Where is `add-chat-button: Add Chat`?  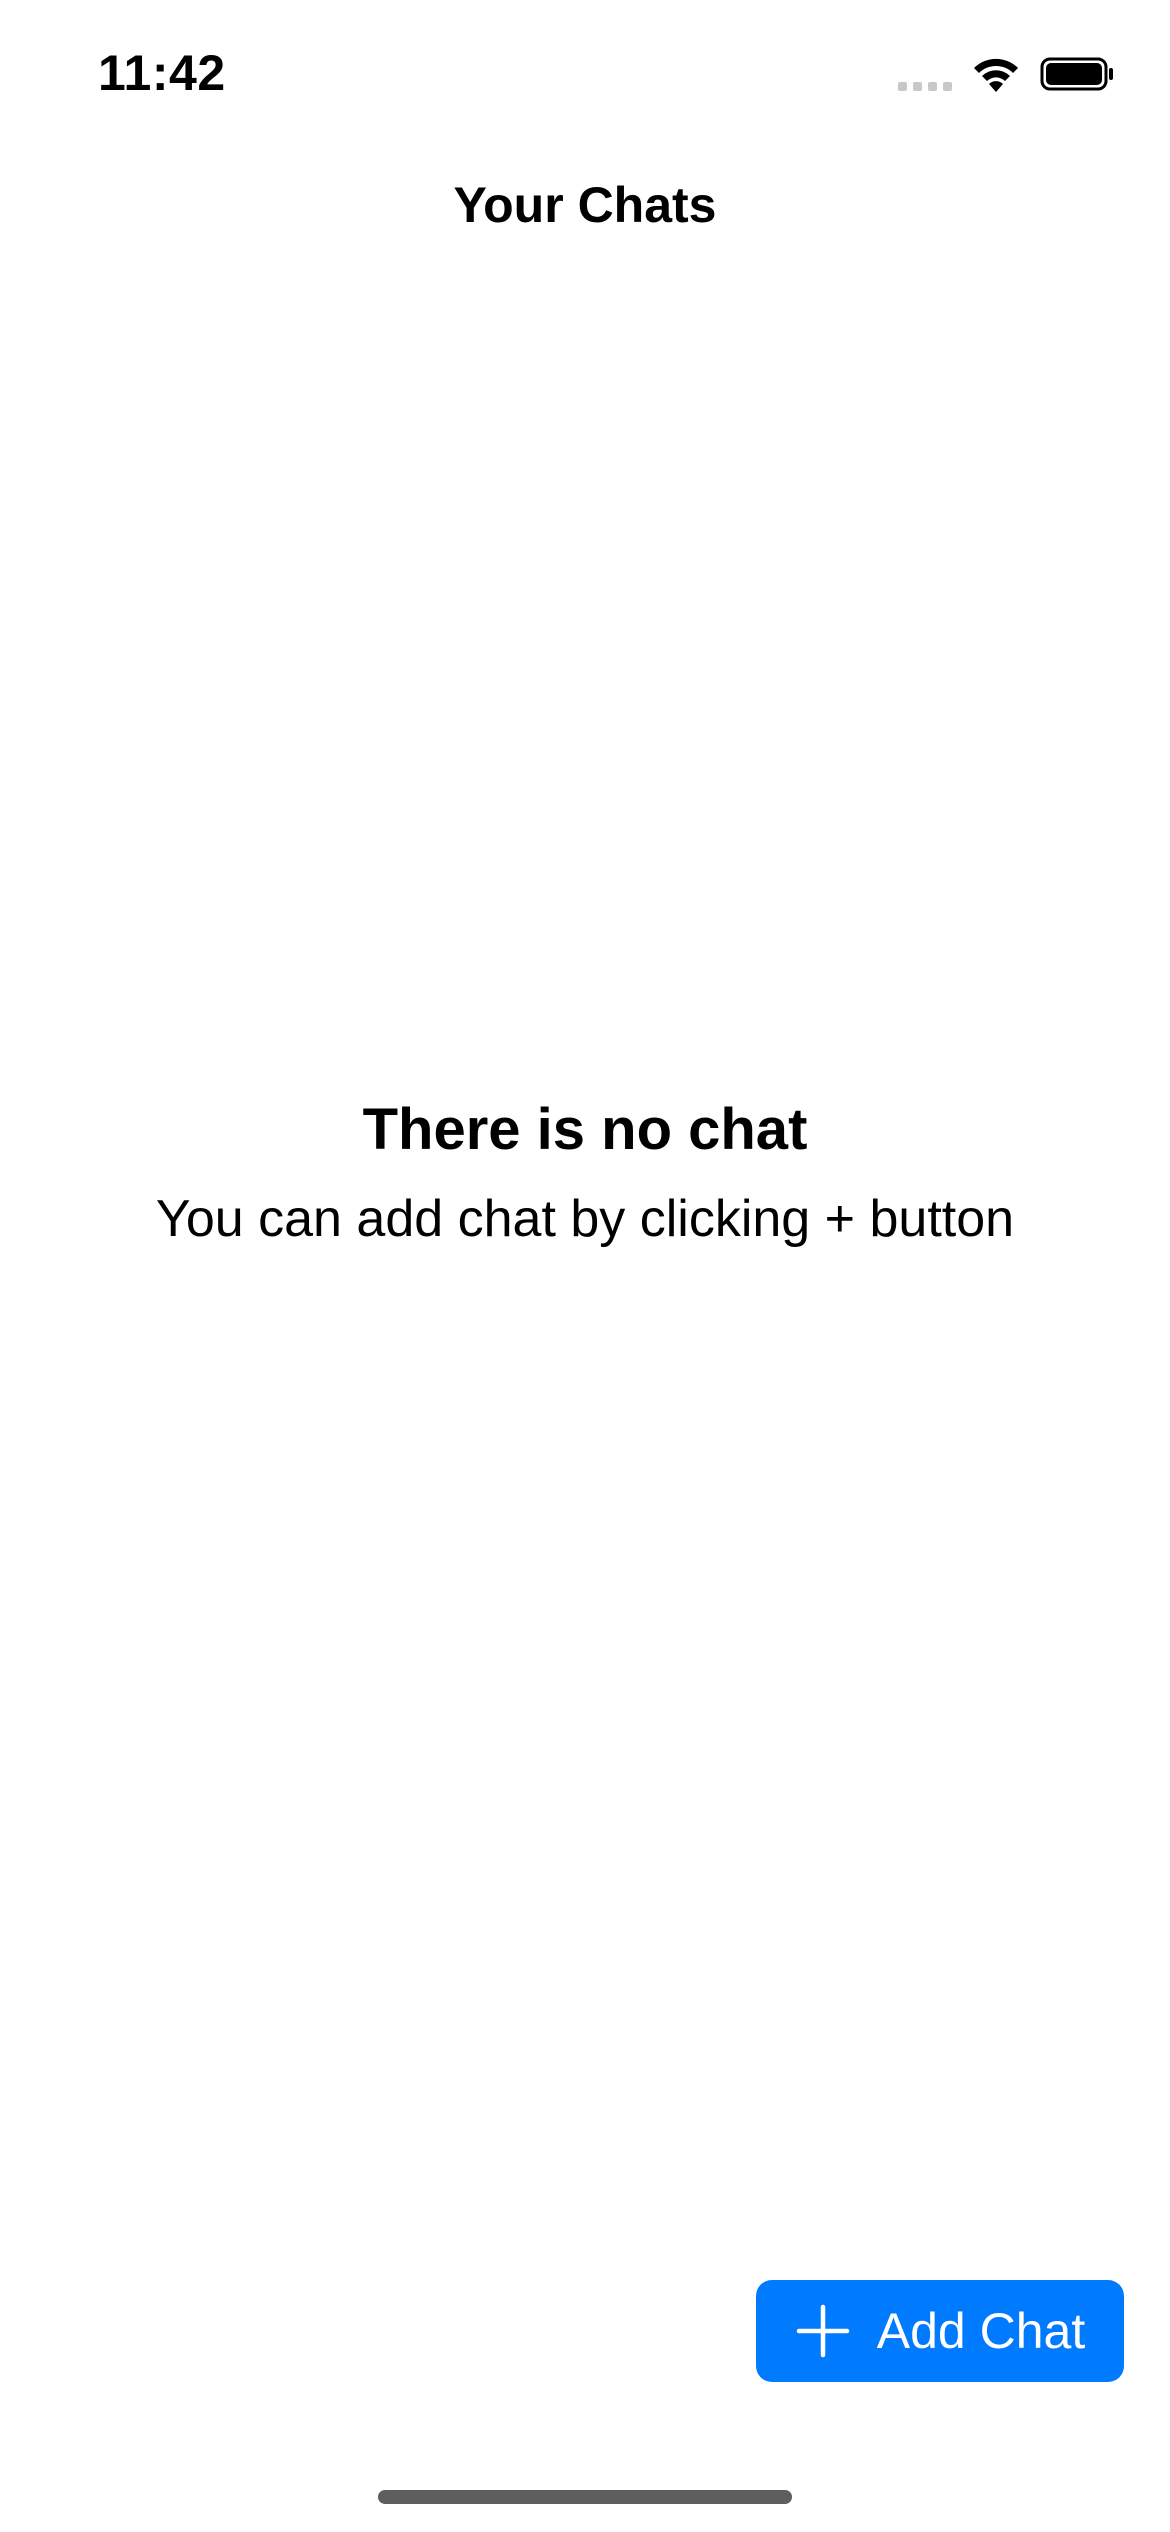 add-chat-button: Add Chat is located at coordinates (940, 2331).